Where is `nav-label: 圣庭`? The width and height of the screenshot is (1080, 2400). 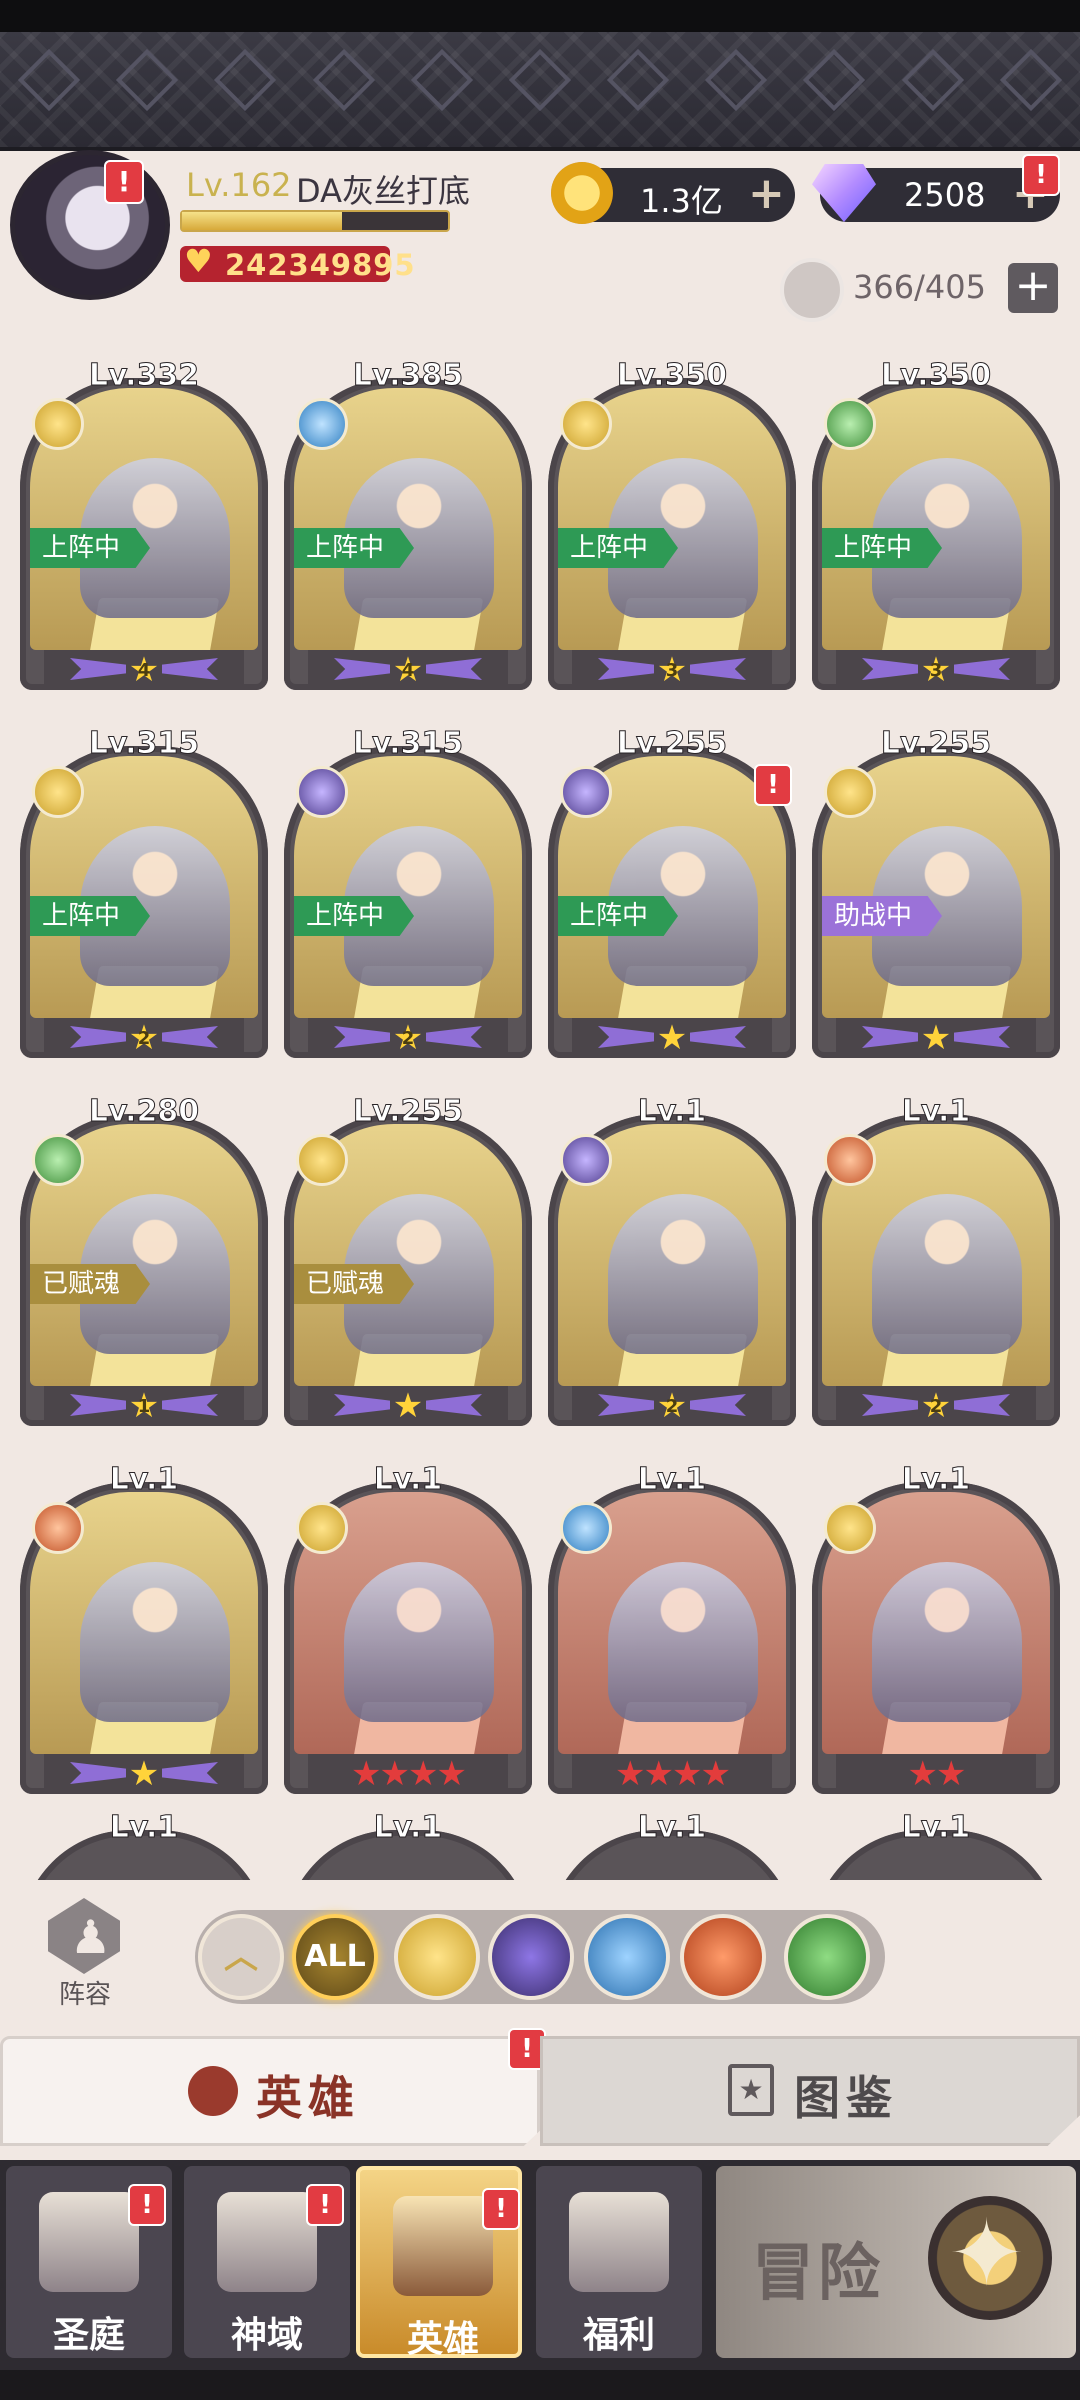
nav-label: 圣庭 is located at coordinates (88, 2335).